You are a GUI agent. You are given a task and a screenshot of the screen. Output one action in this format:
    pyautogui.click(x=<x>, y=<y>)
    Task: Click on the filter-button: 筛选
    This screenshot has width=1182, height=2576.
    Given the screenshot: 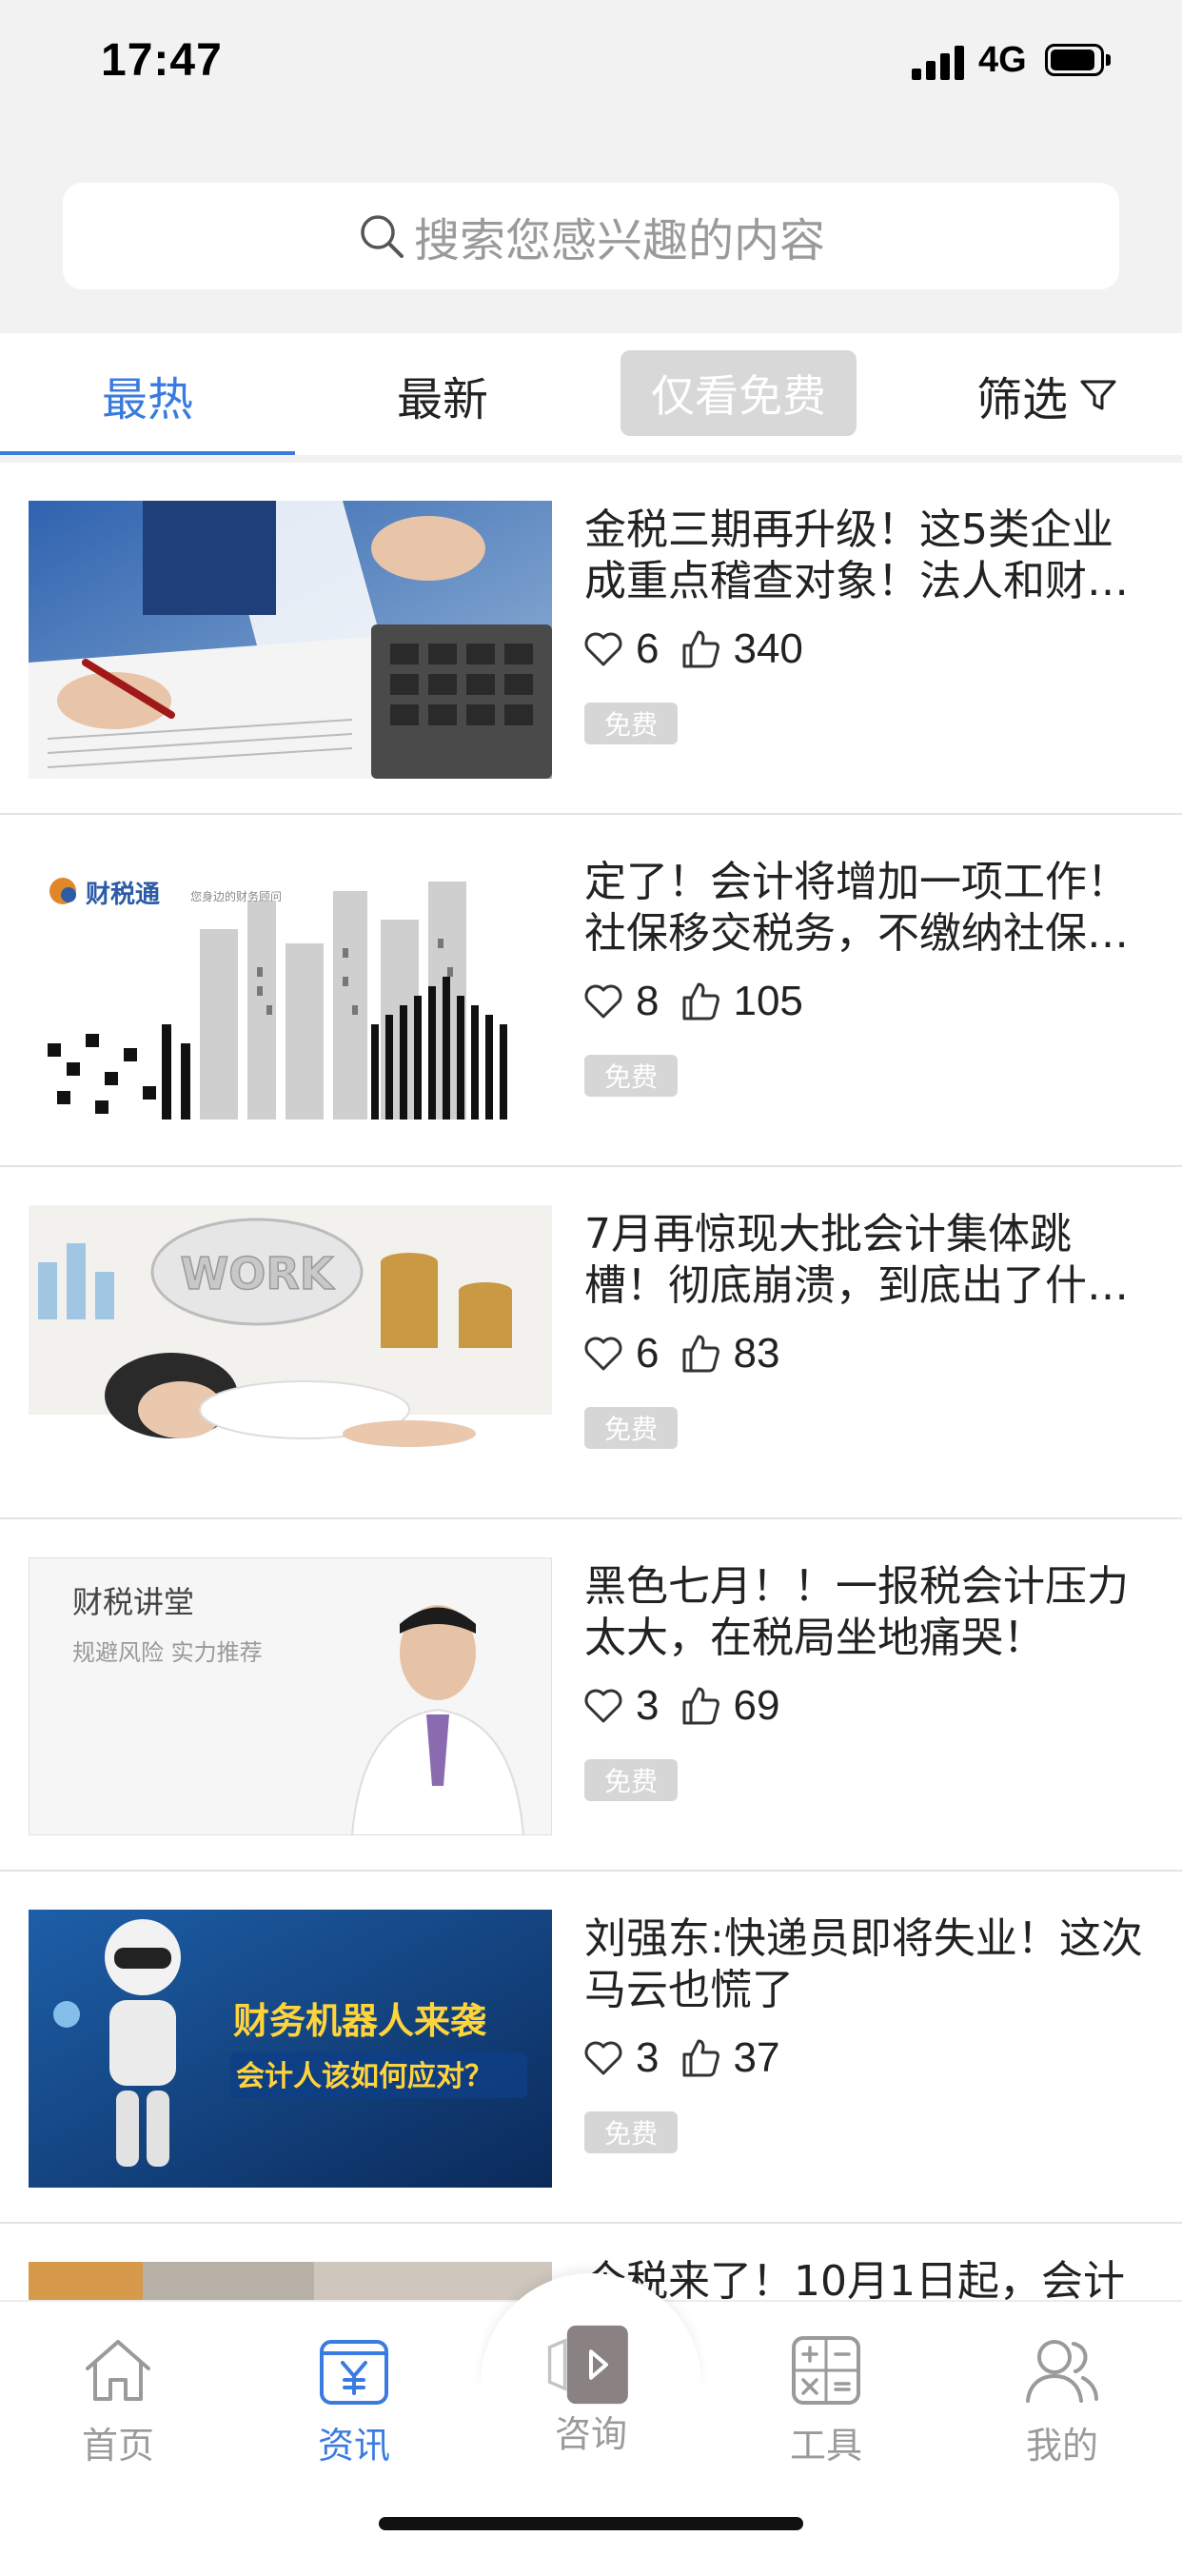 What is the action you would take?
    pyautogui.click(x=1047, y=395)
    